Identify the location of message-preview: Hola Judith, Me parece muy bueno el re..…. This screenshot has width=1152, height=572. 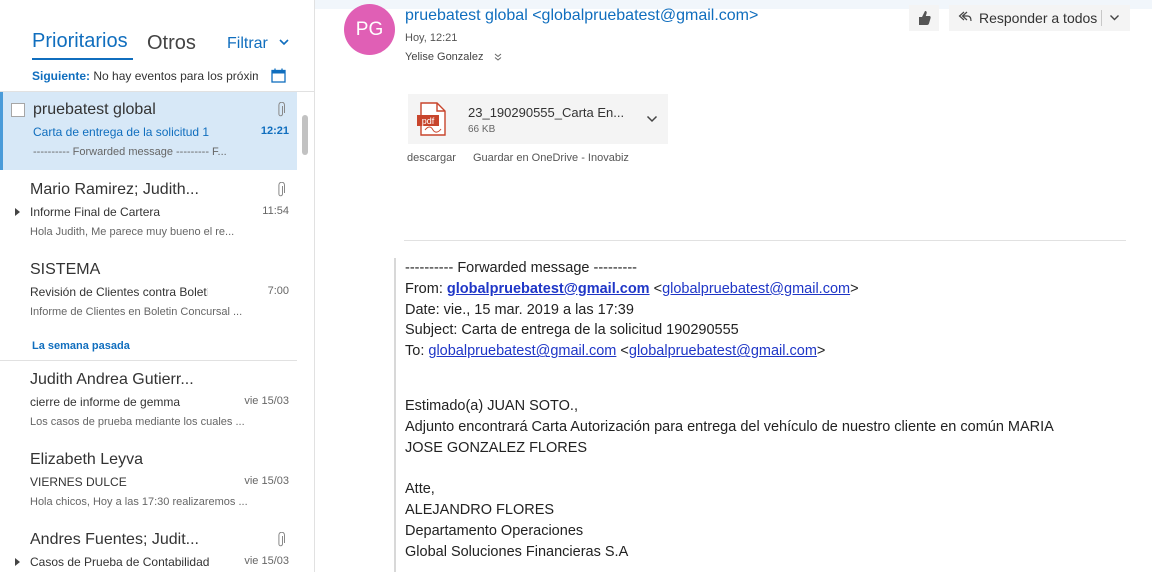
(132, 232).